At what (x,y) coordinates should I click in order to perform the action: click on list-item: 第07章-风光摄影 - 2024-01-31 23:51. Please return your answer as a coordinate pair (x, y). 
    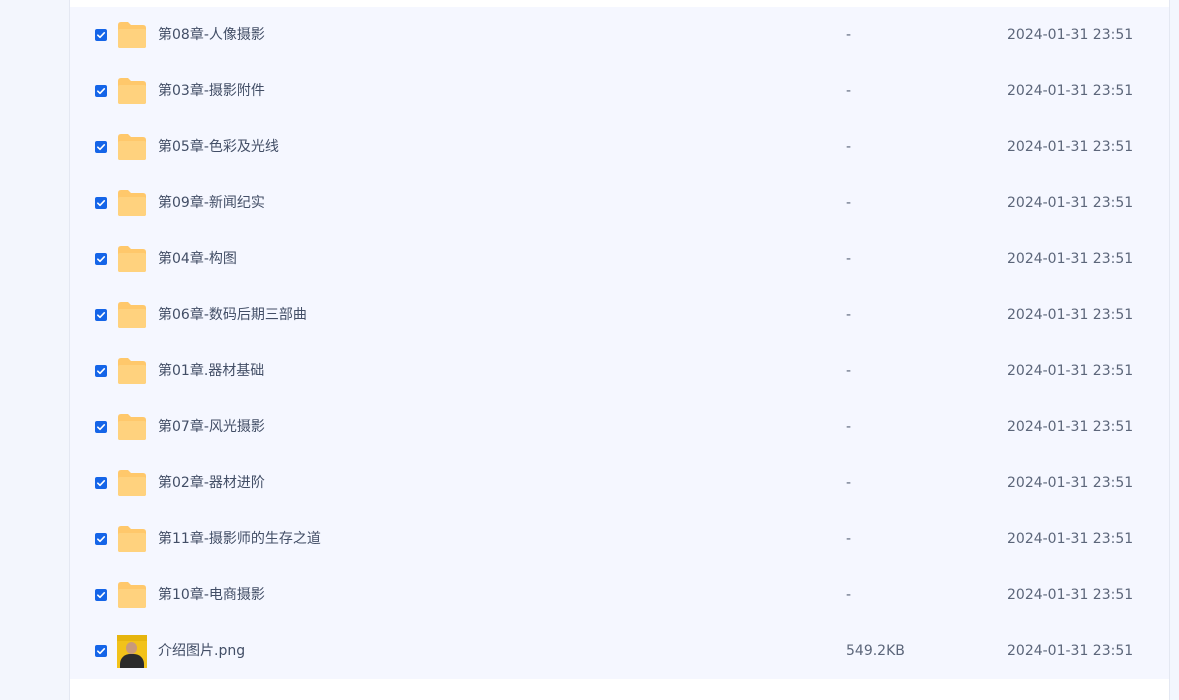
    Looking at the image, I should click on (619, 427).